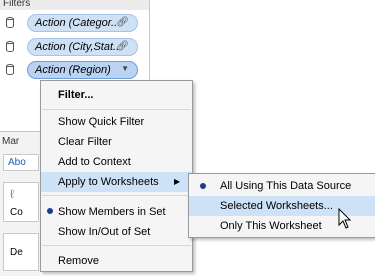 The height and width of the screenshot is (276, 375). I want to click on submenu-item-label: Only This Worksheet, so click(271, 226).